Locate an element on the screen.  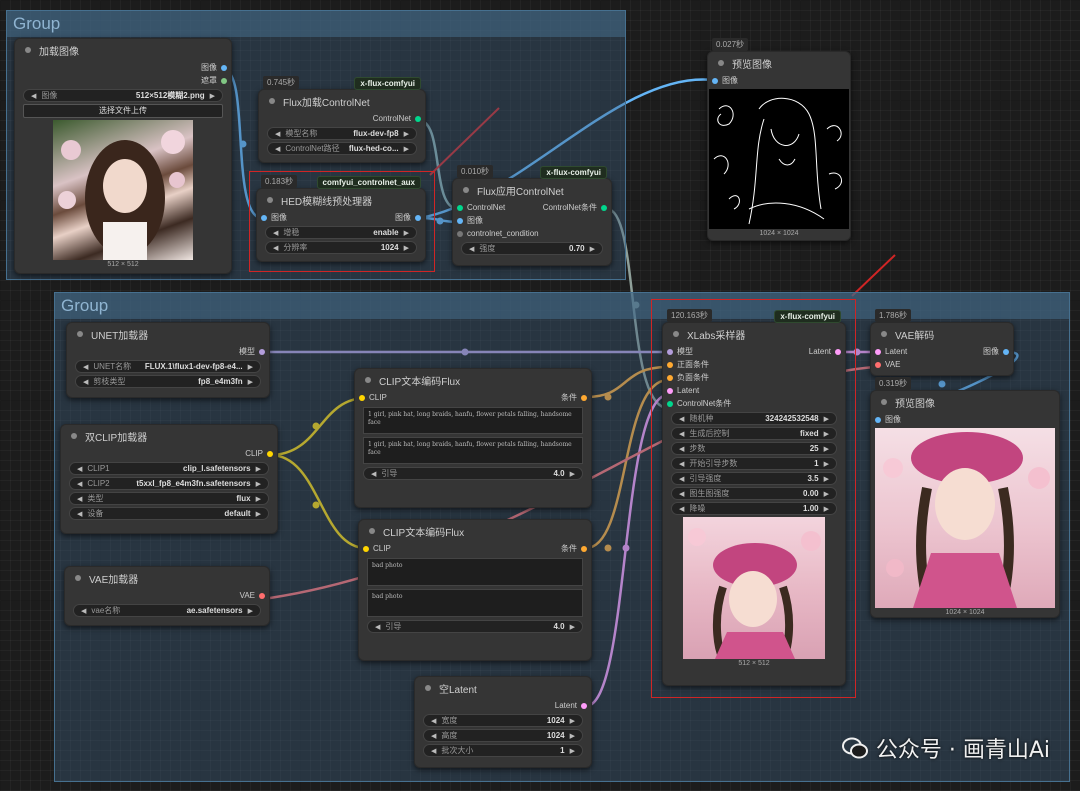
device-select: ◀ 设备 default ▶ is located at coordinates (169, 513).